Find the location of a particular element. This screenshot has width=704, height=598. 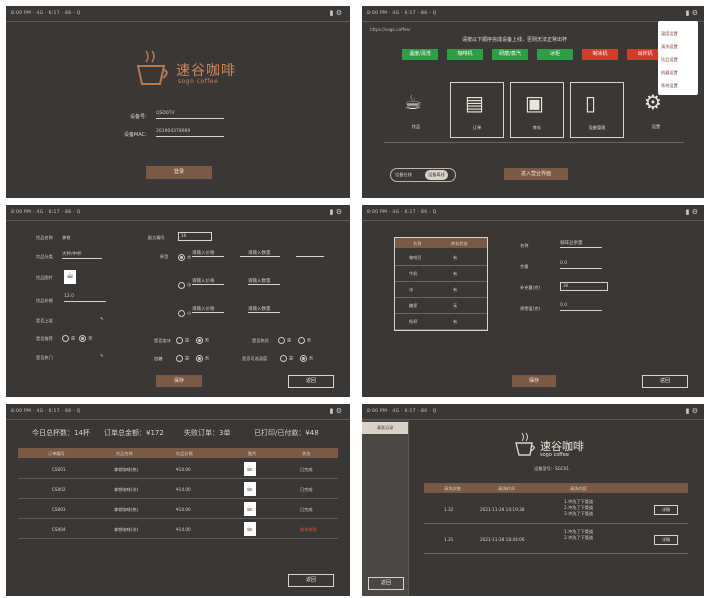

radio-group-sugar: 是 否 is located at coordinates (192, 358).